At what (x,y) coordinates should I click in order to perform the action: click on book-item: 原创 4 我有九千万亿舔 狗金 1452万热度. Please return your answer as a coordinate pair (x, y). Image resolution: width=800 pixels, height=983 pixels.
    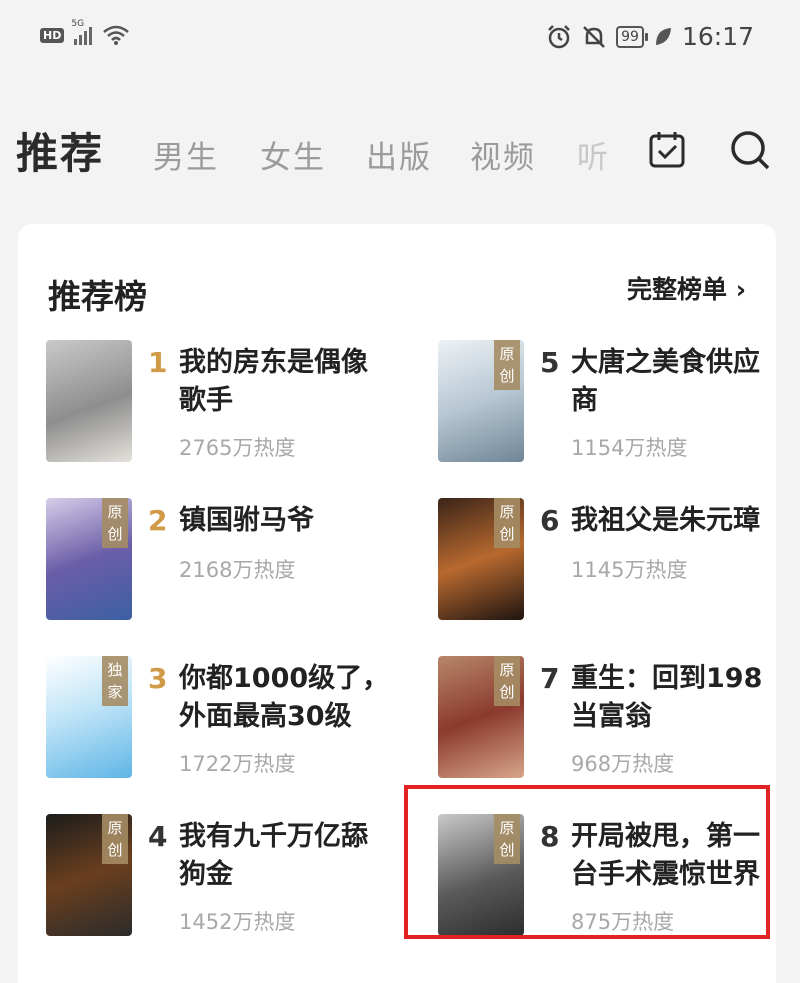
    Looking at the image, I should click on (216, 884).